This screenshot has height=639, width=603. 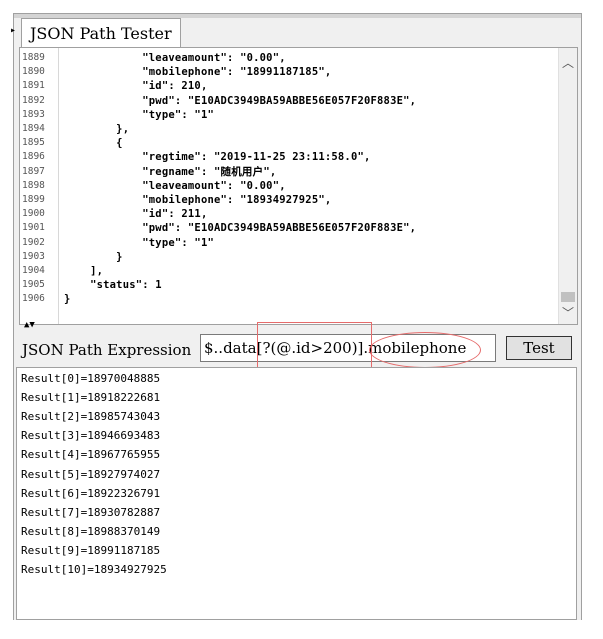 What do you see at coordinates (107, 350) in the screenshot?
I see `expression-label: JSON Path Expression` at bounding box center [107, 350].